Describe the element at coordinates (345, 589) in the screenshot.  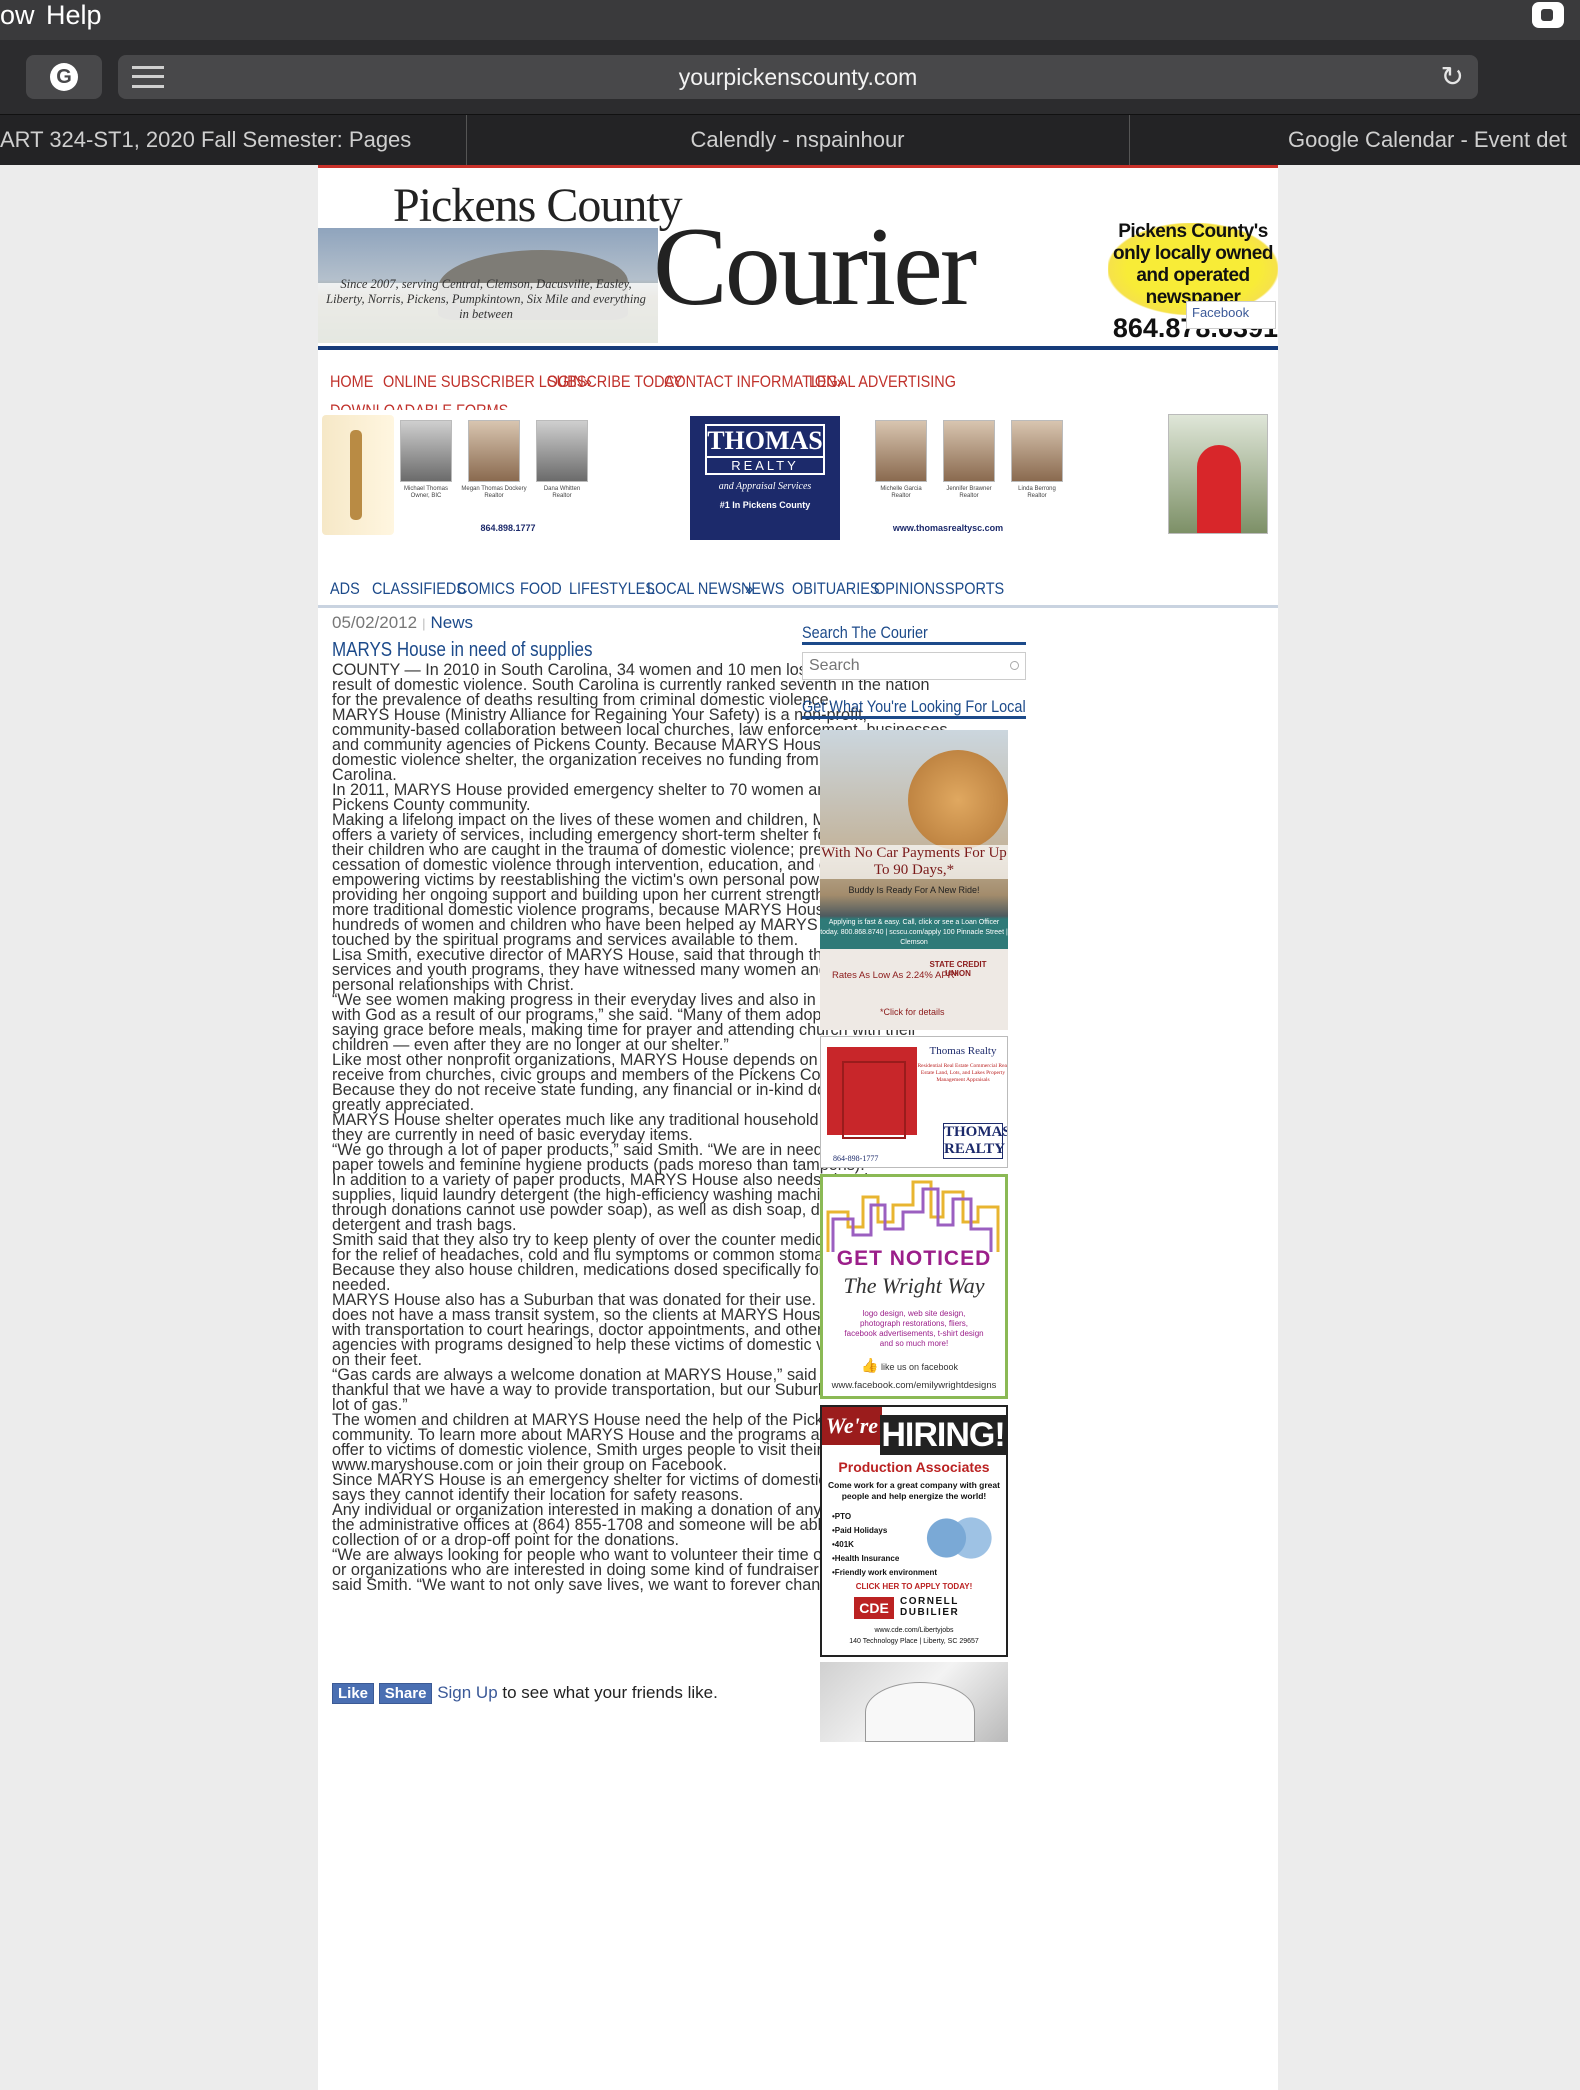
I see `cat-ads: ADS` at that location.